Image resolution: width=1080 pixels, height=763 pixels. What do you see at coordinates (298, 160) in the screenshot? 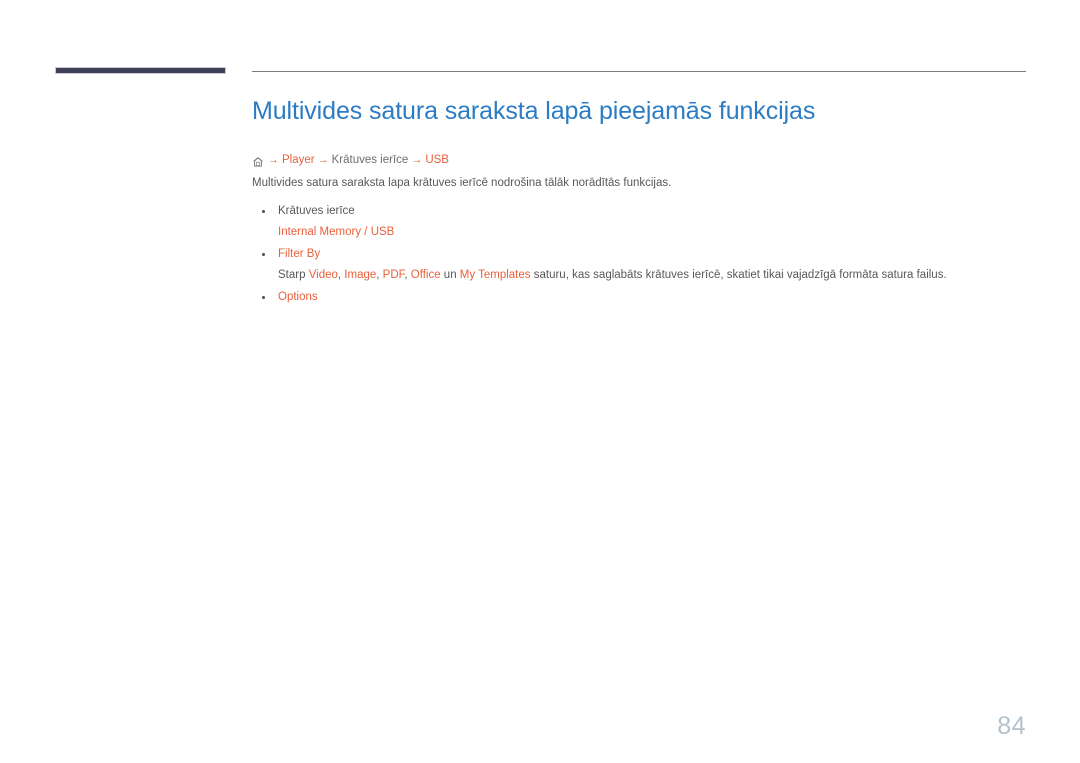
I see `breadcrumb-item-player: Player` at bounding box center [298, 160].